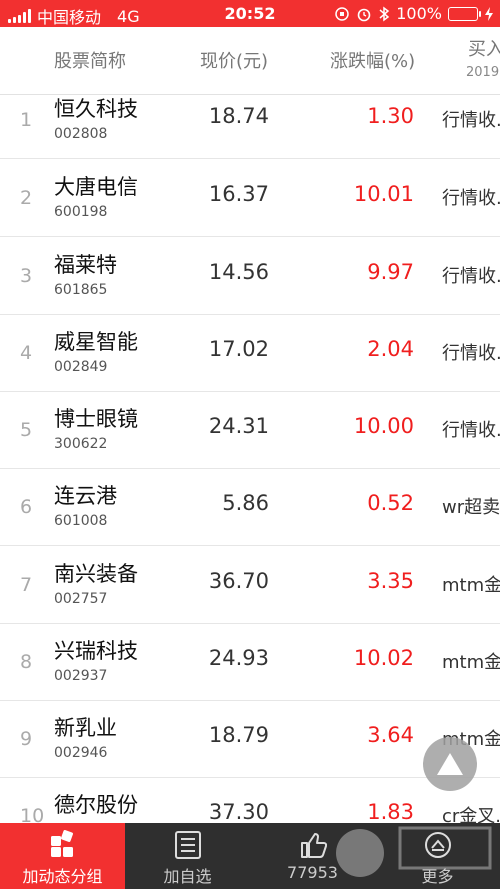  I want to click on row-index: 9, so click(26, 739).